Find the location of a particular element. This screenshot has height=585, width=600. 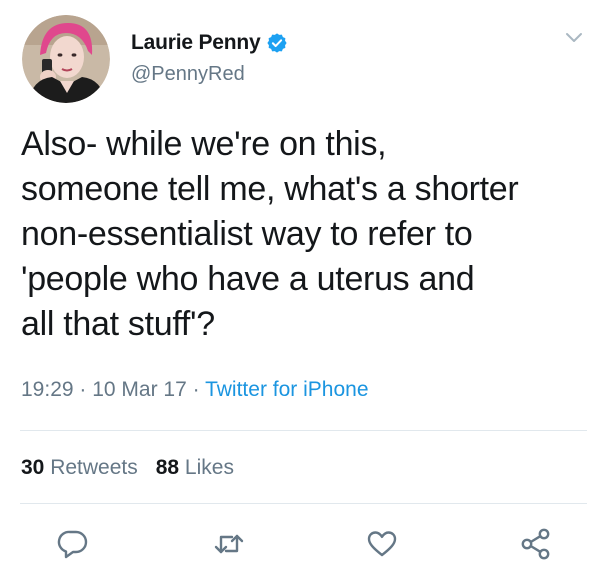

avatar is located at coordinates (66, 59).